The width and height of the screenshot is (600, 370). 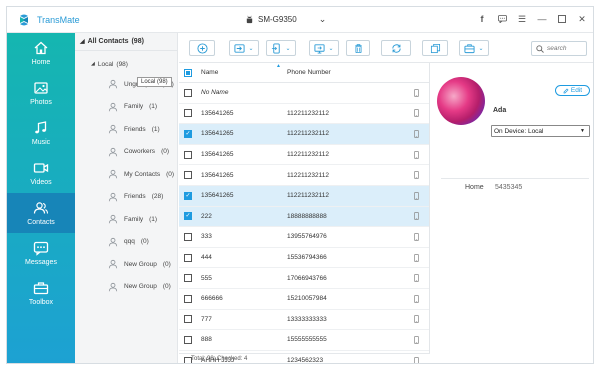 What do you see at coordinates (244, 72) in the screenshot?
I see `column-header-name: Name` at bounding box center [244, 72].